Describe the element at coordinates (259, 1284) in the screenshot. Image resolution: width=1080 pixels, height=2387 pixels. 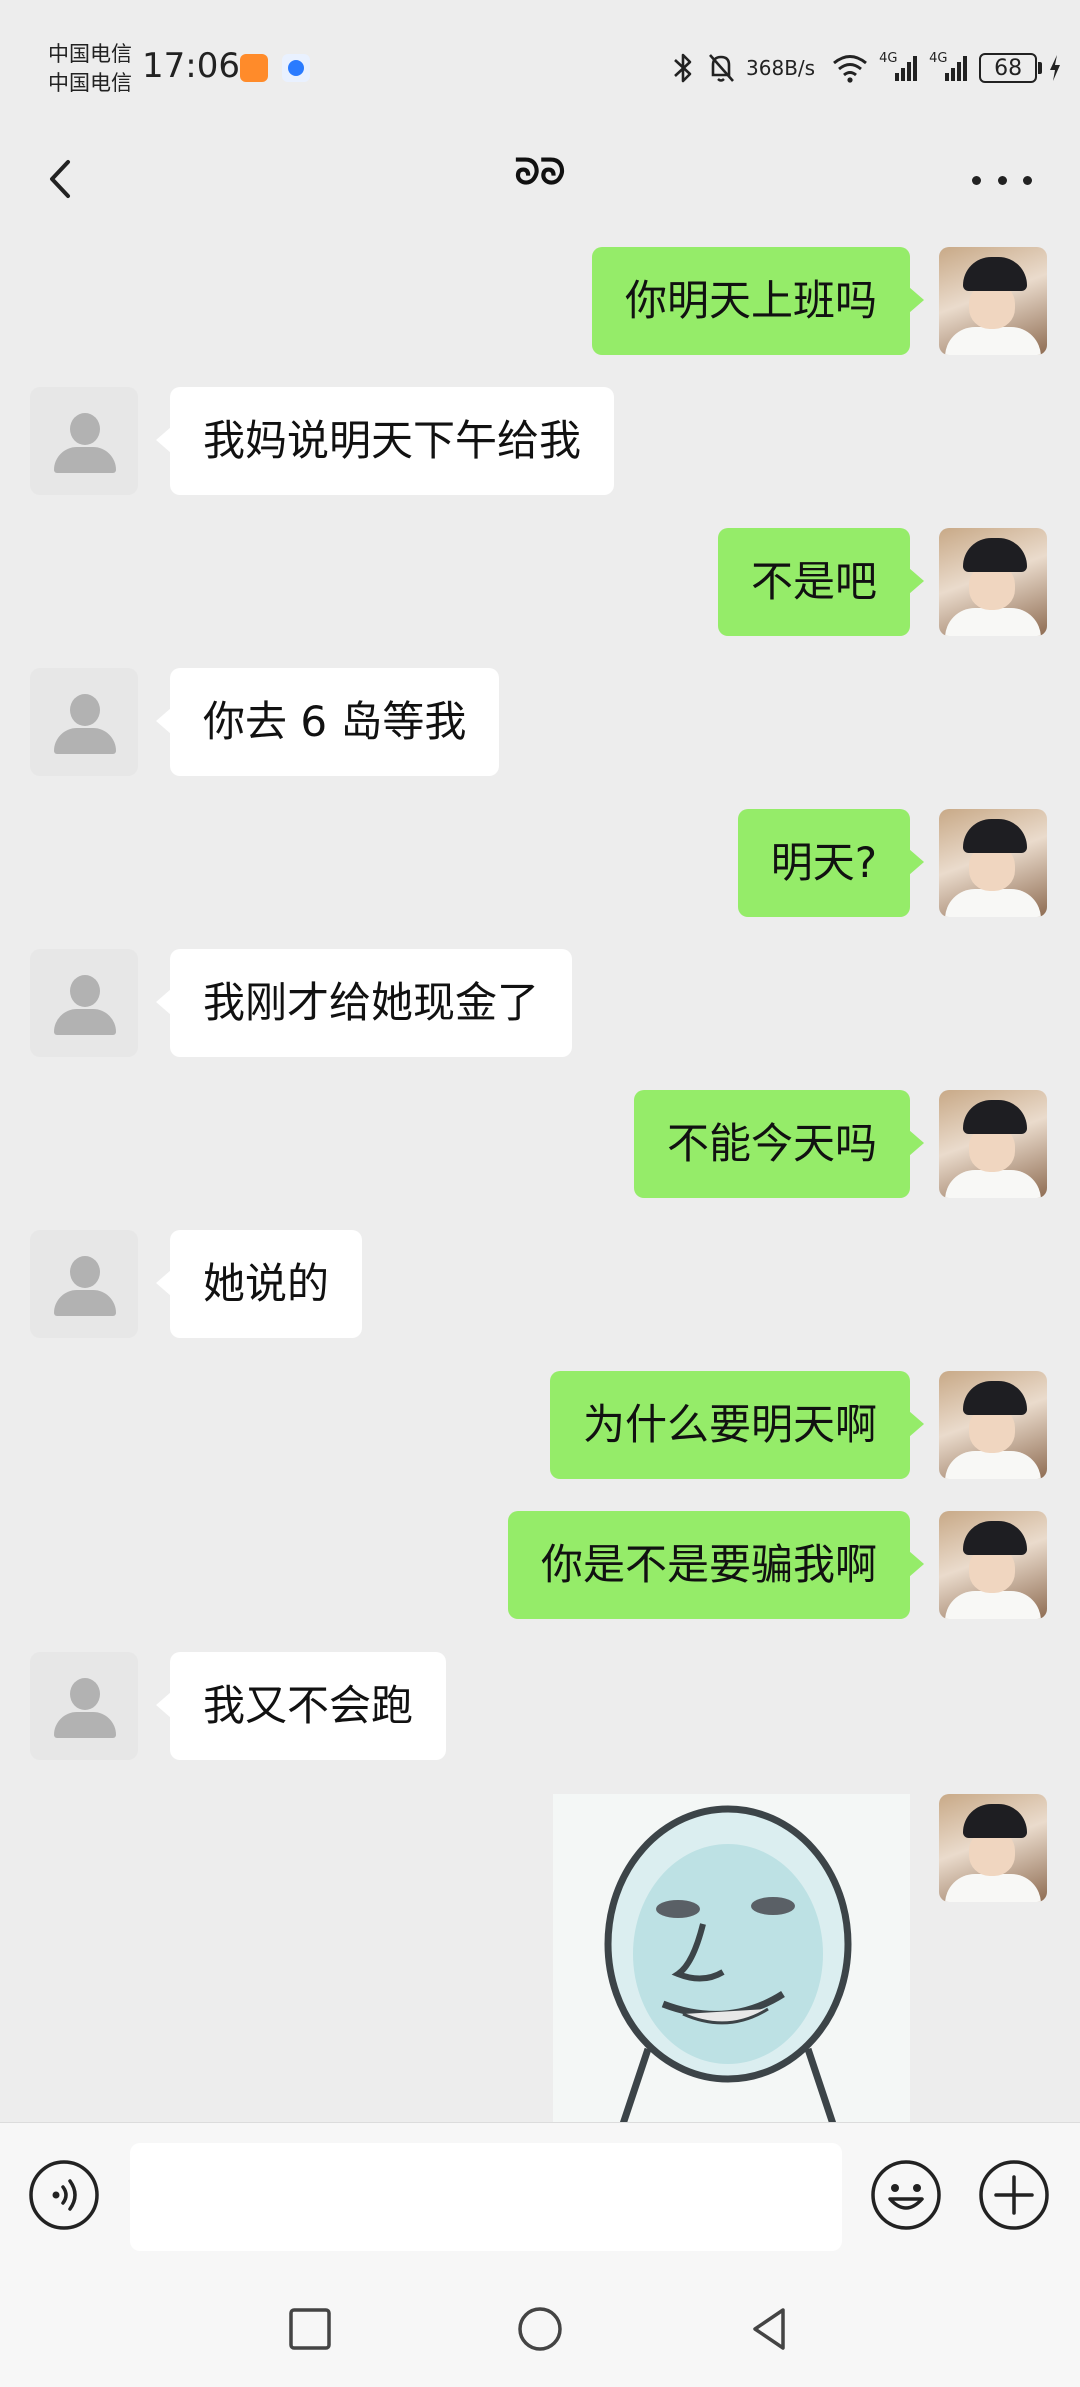
I see `message-bubble-received: 她说的` at that location.